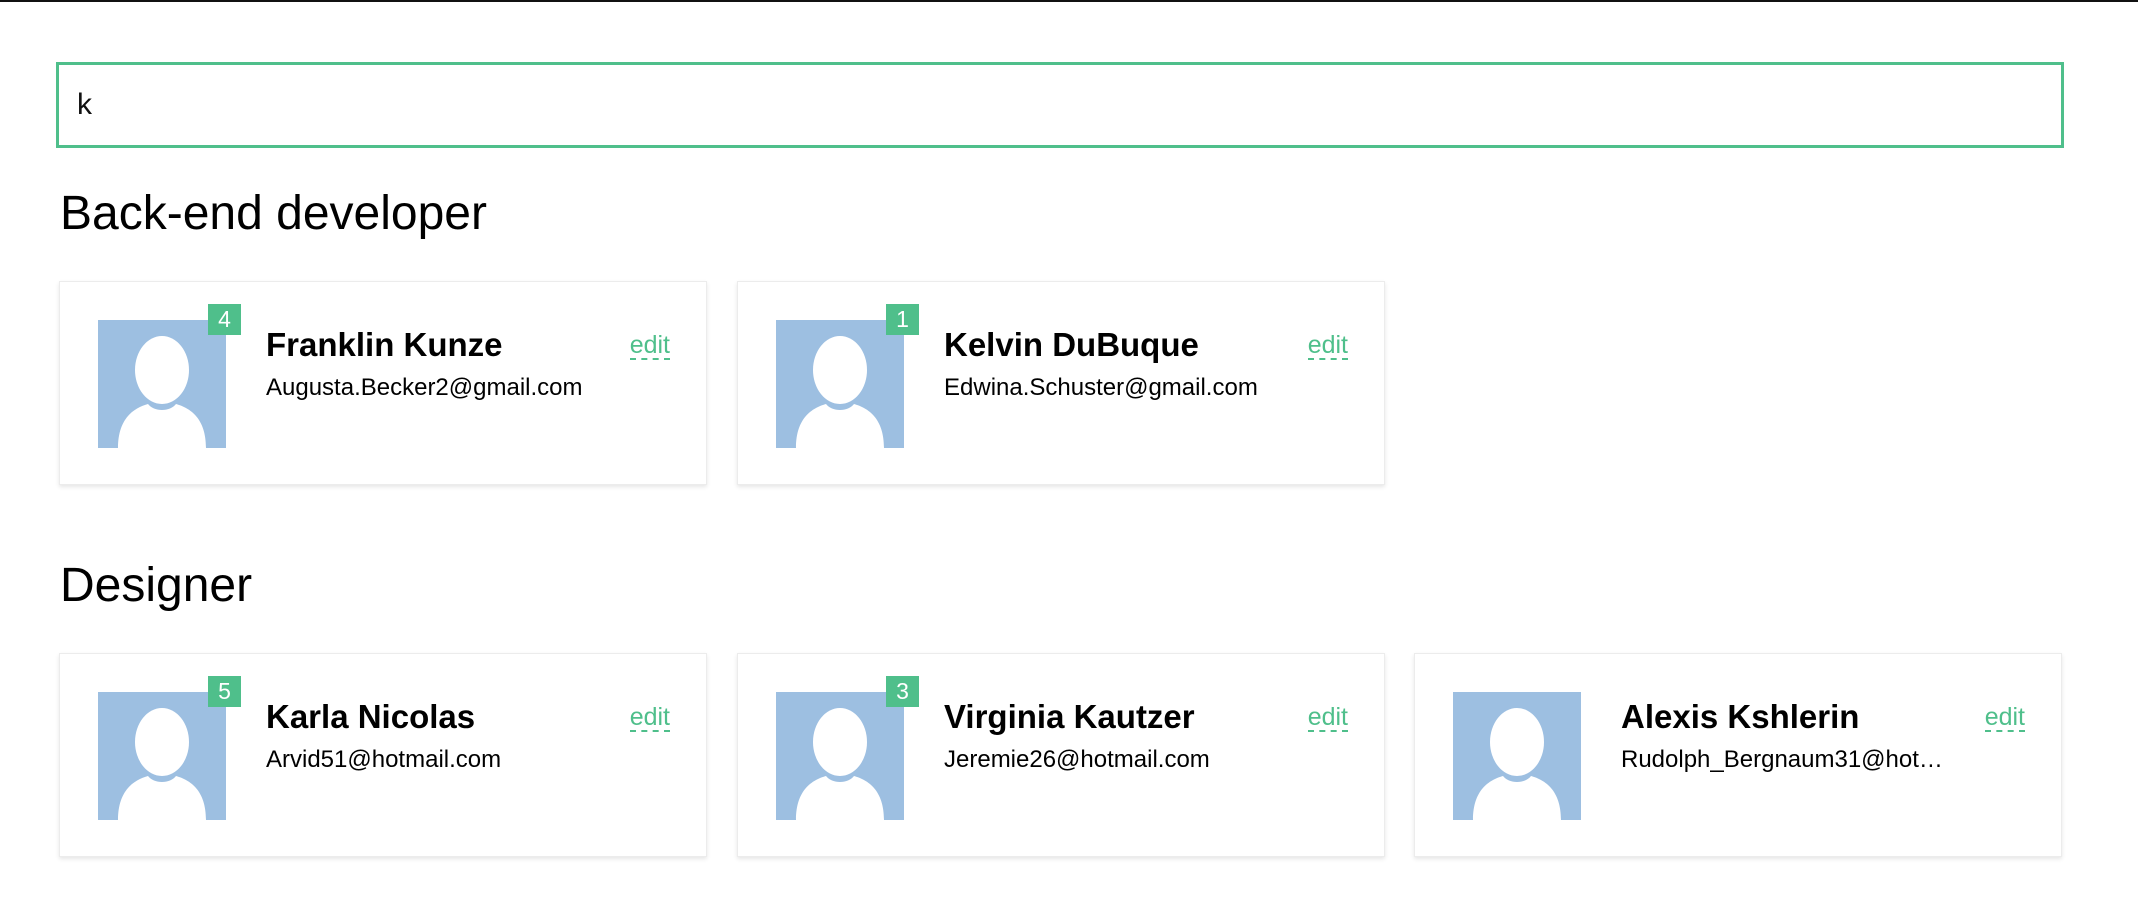  I want to click on person-email: Arvid51@hotmail.com, so click(384, 759).